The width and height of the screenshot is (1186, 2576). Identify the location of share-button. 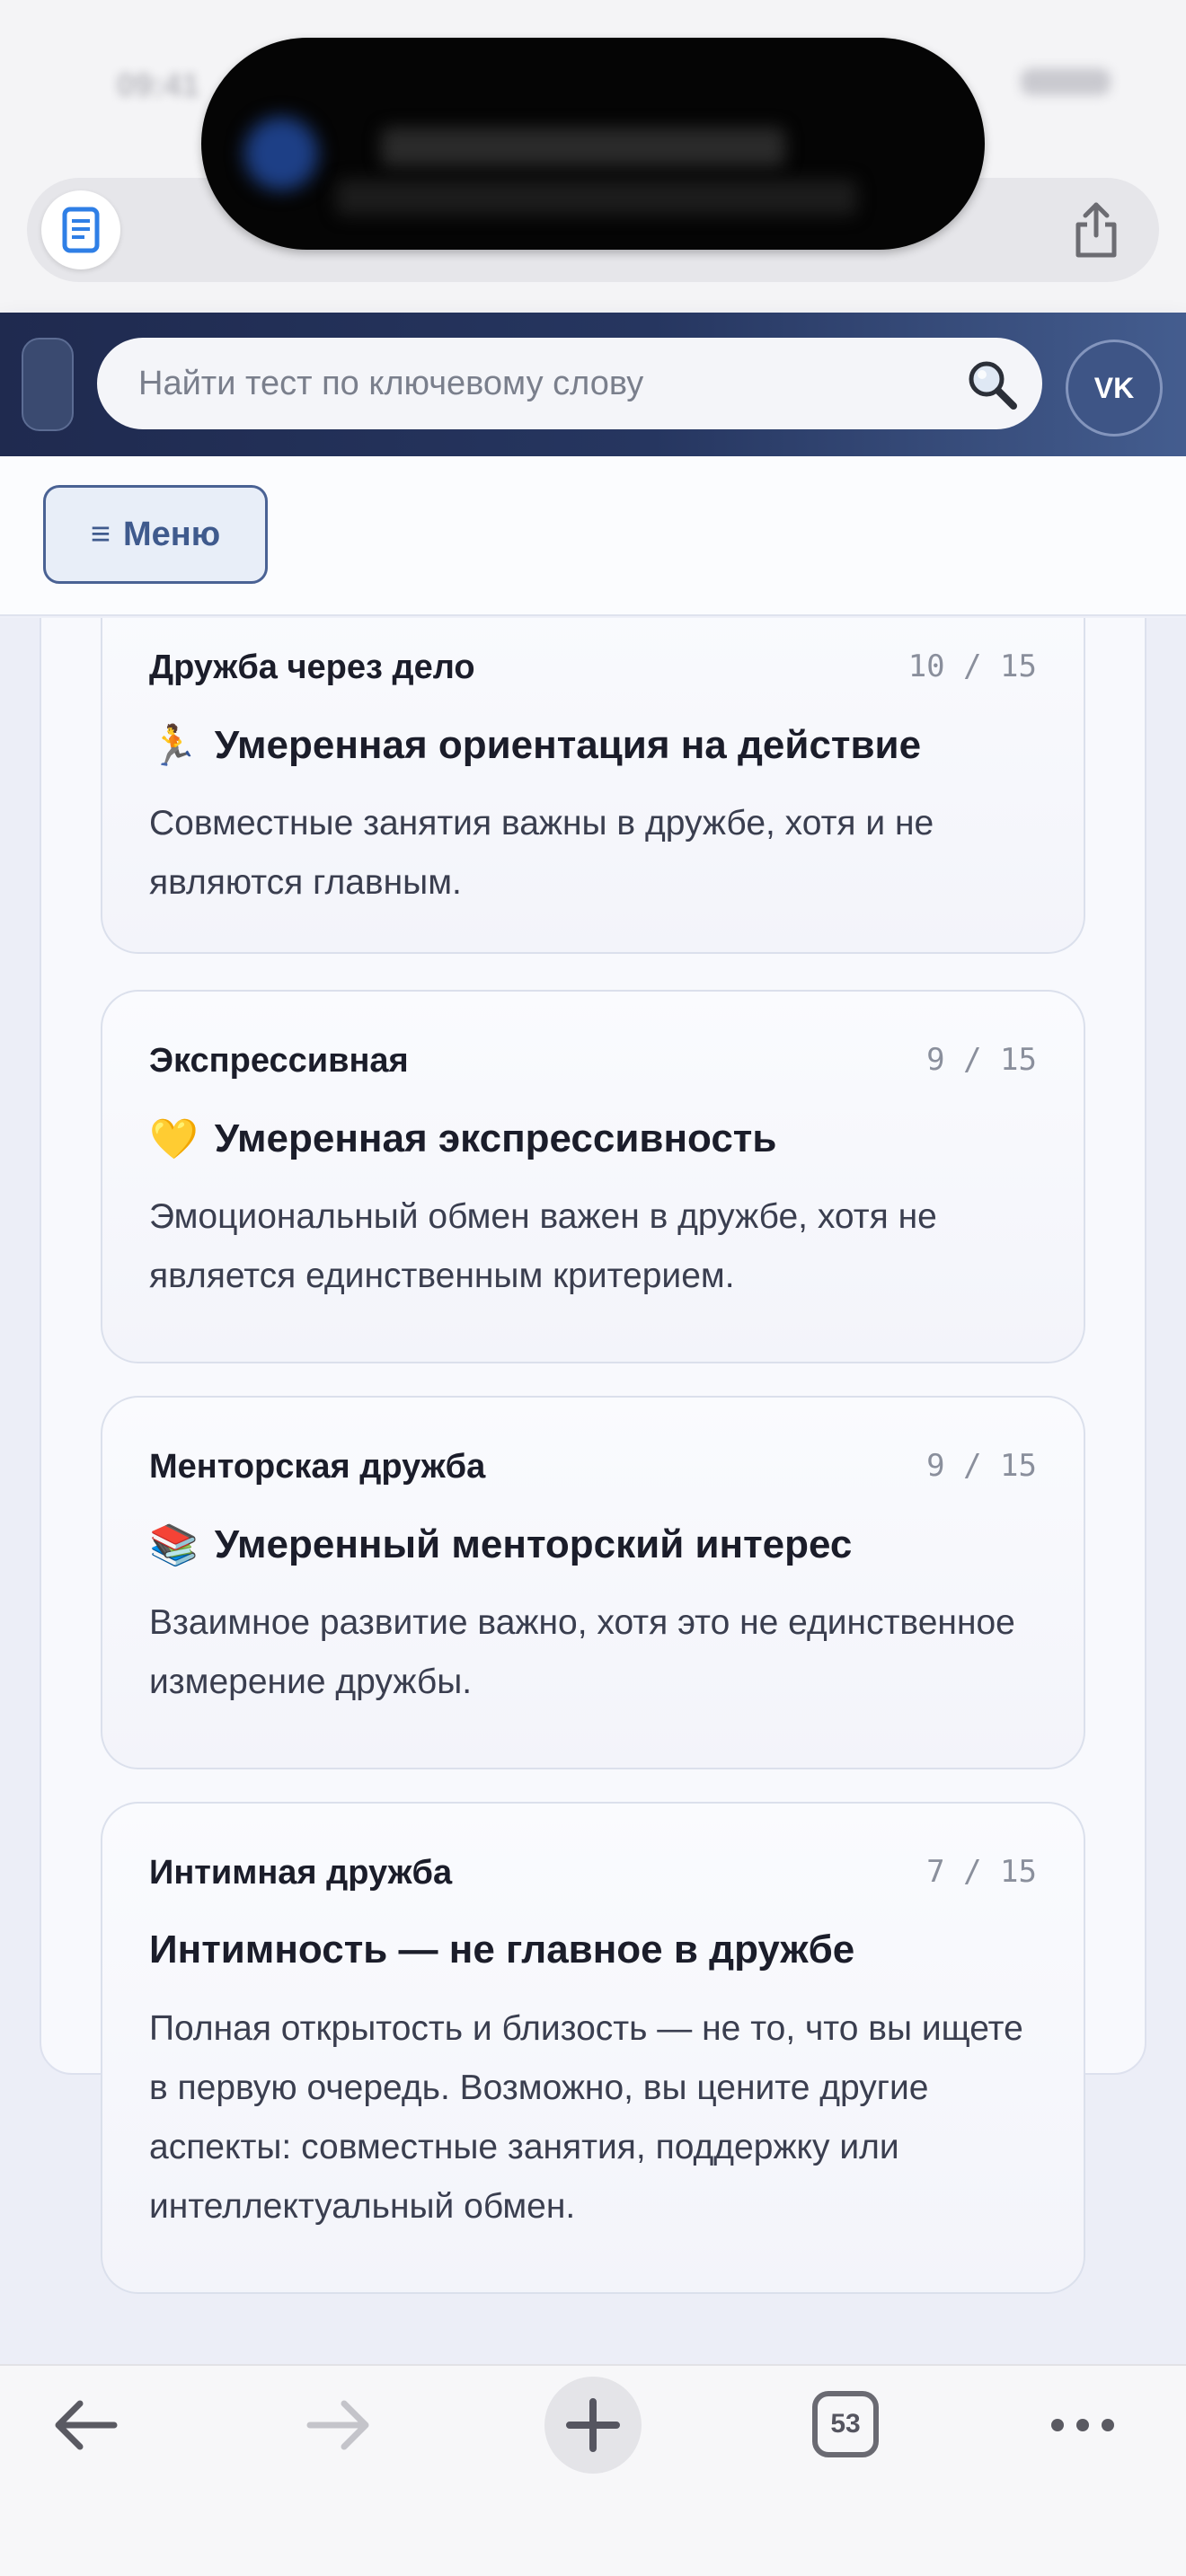
(1096, 229).